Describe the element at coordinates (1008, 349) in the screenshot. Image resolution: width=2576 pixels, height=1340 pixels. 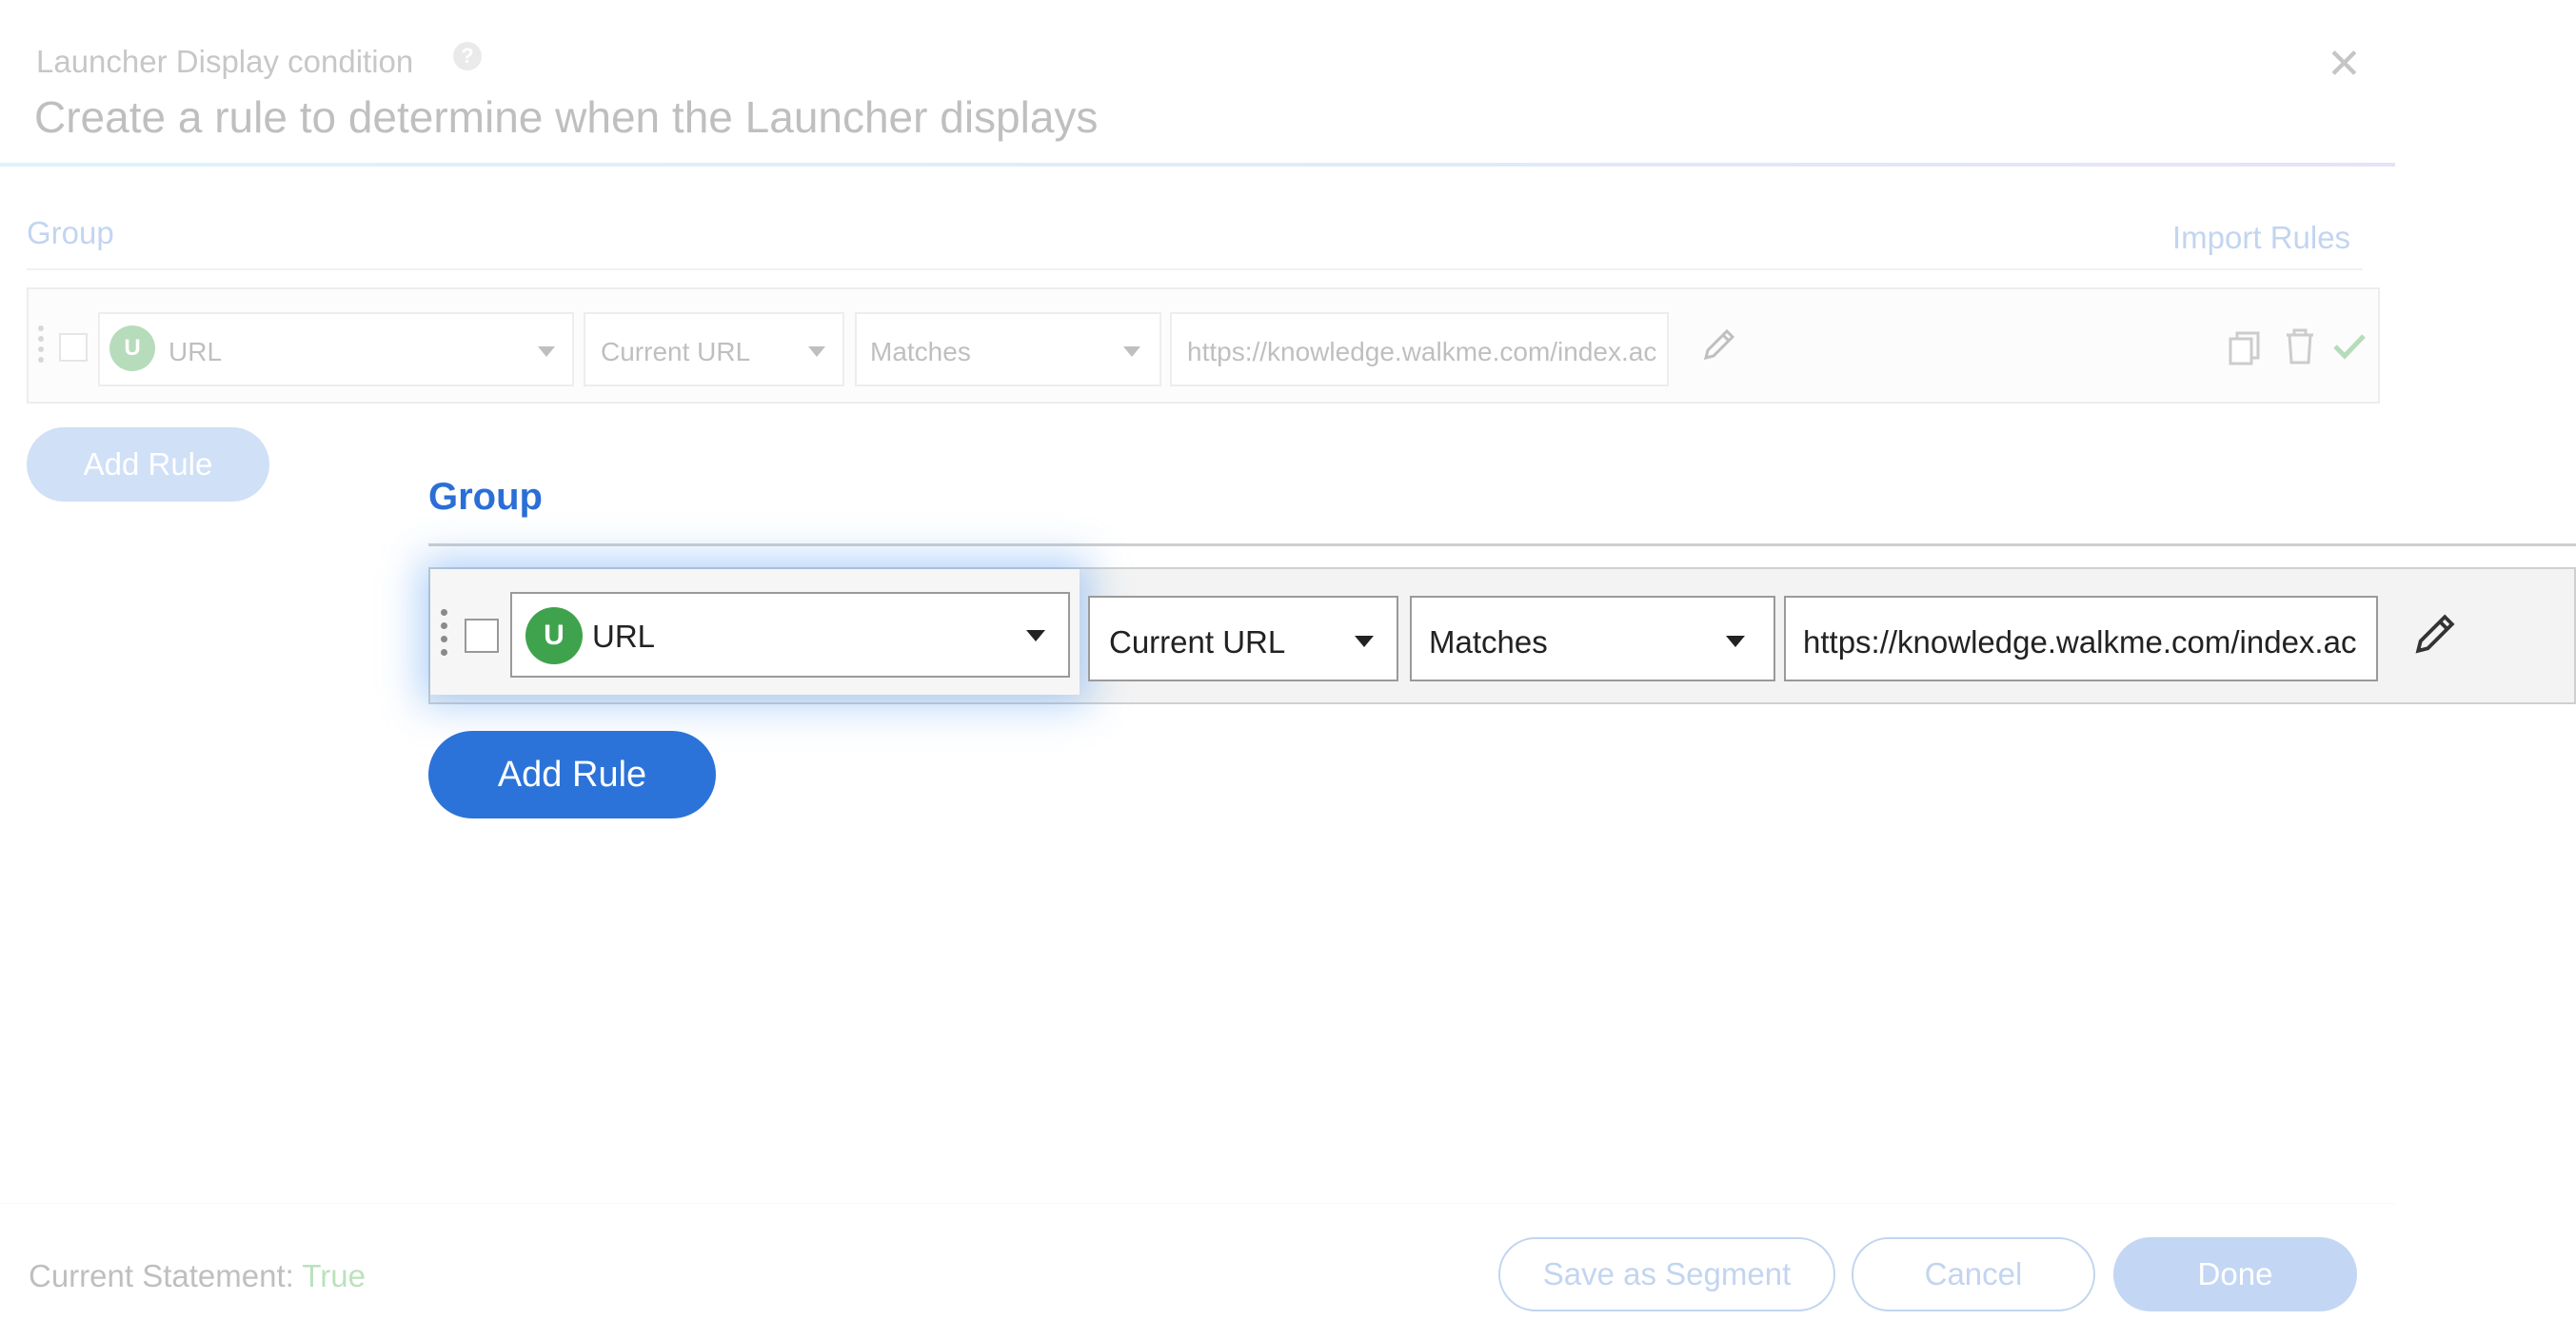
I see `rule-operator-select: Matches` at that location.